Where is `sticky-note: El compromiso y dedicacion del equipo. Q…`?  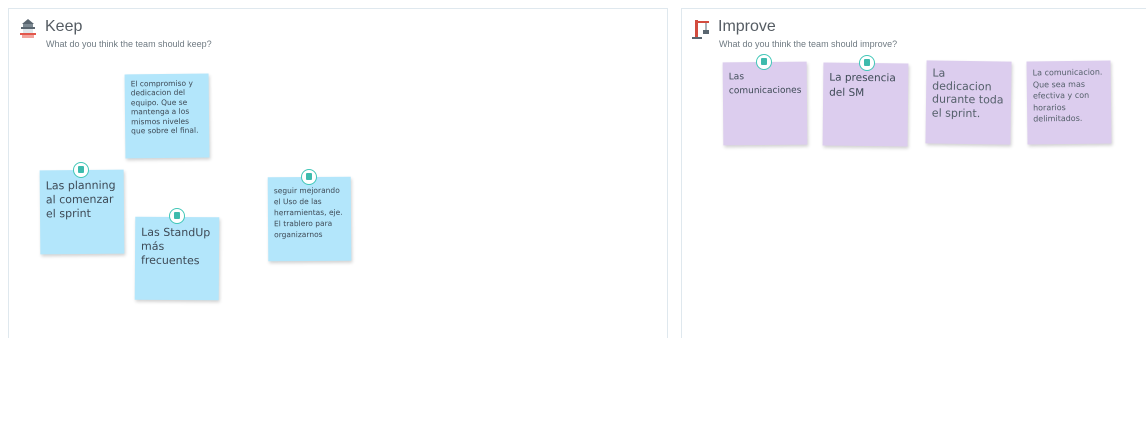 sticky-note: El compromiso y dedicacion del equipo. Q… is located at coordinates (167, 116).